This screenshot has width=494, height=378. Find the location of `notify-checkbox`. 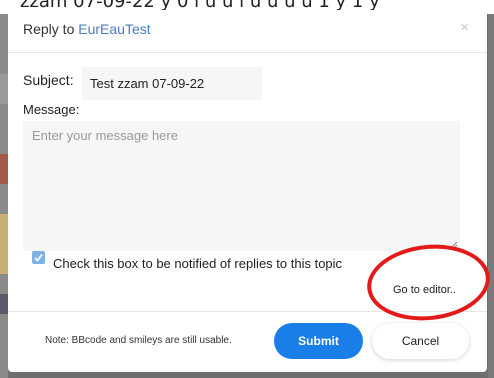

notify-checkbox is located at coordinates (38, 257).